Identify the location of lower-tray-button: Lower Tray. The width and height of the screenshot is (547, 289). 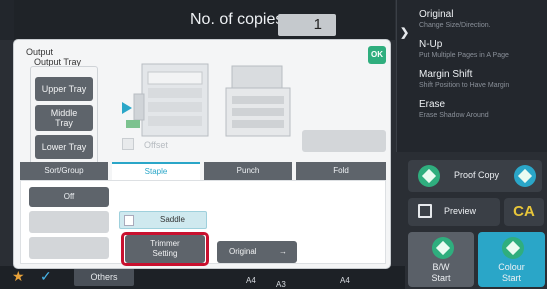
(64, 147).